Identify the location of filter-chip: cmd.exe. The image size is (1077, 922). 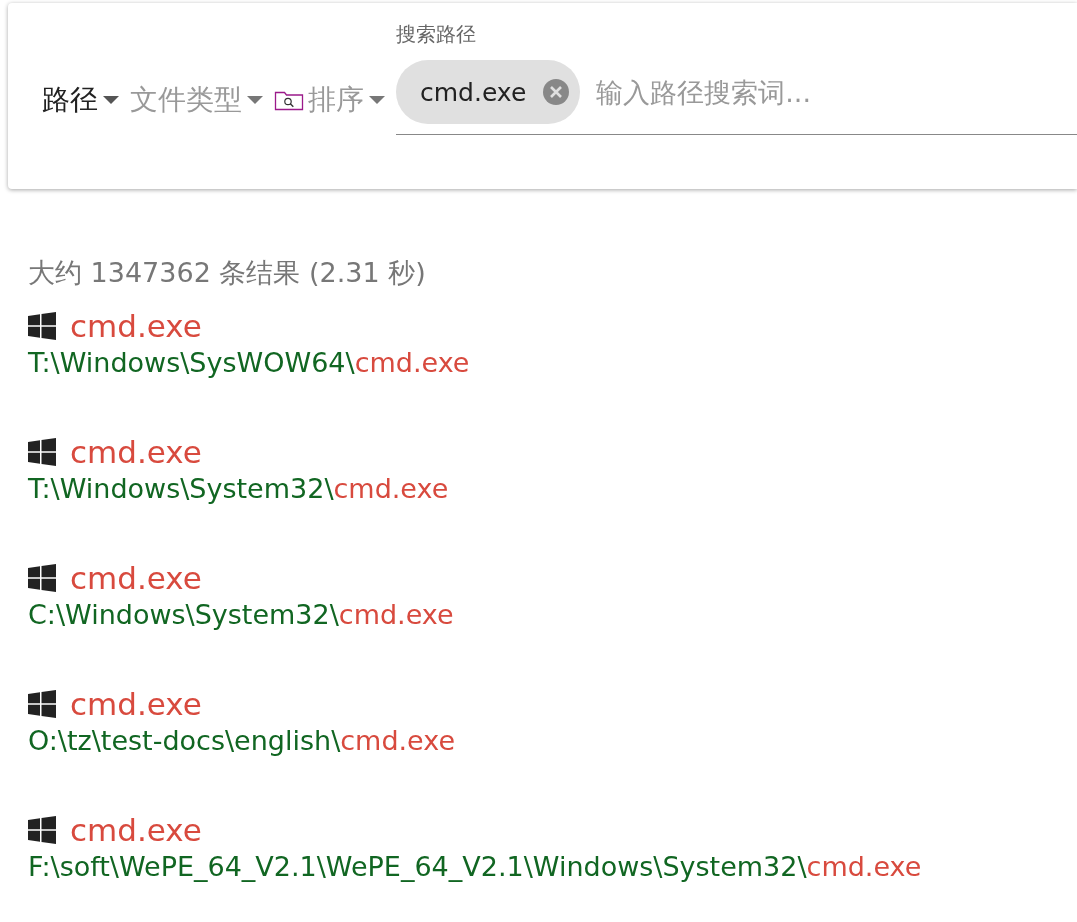
(488, 92).